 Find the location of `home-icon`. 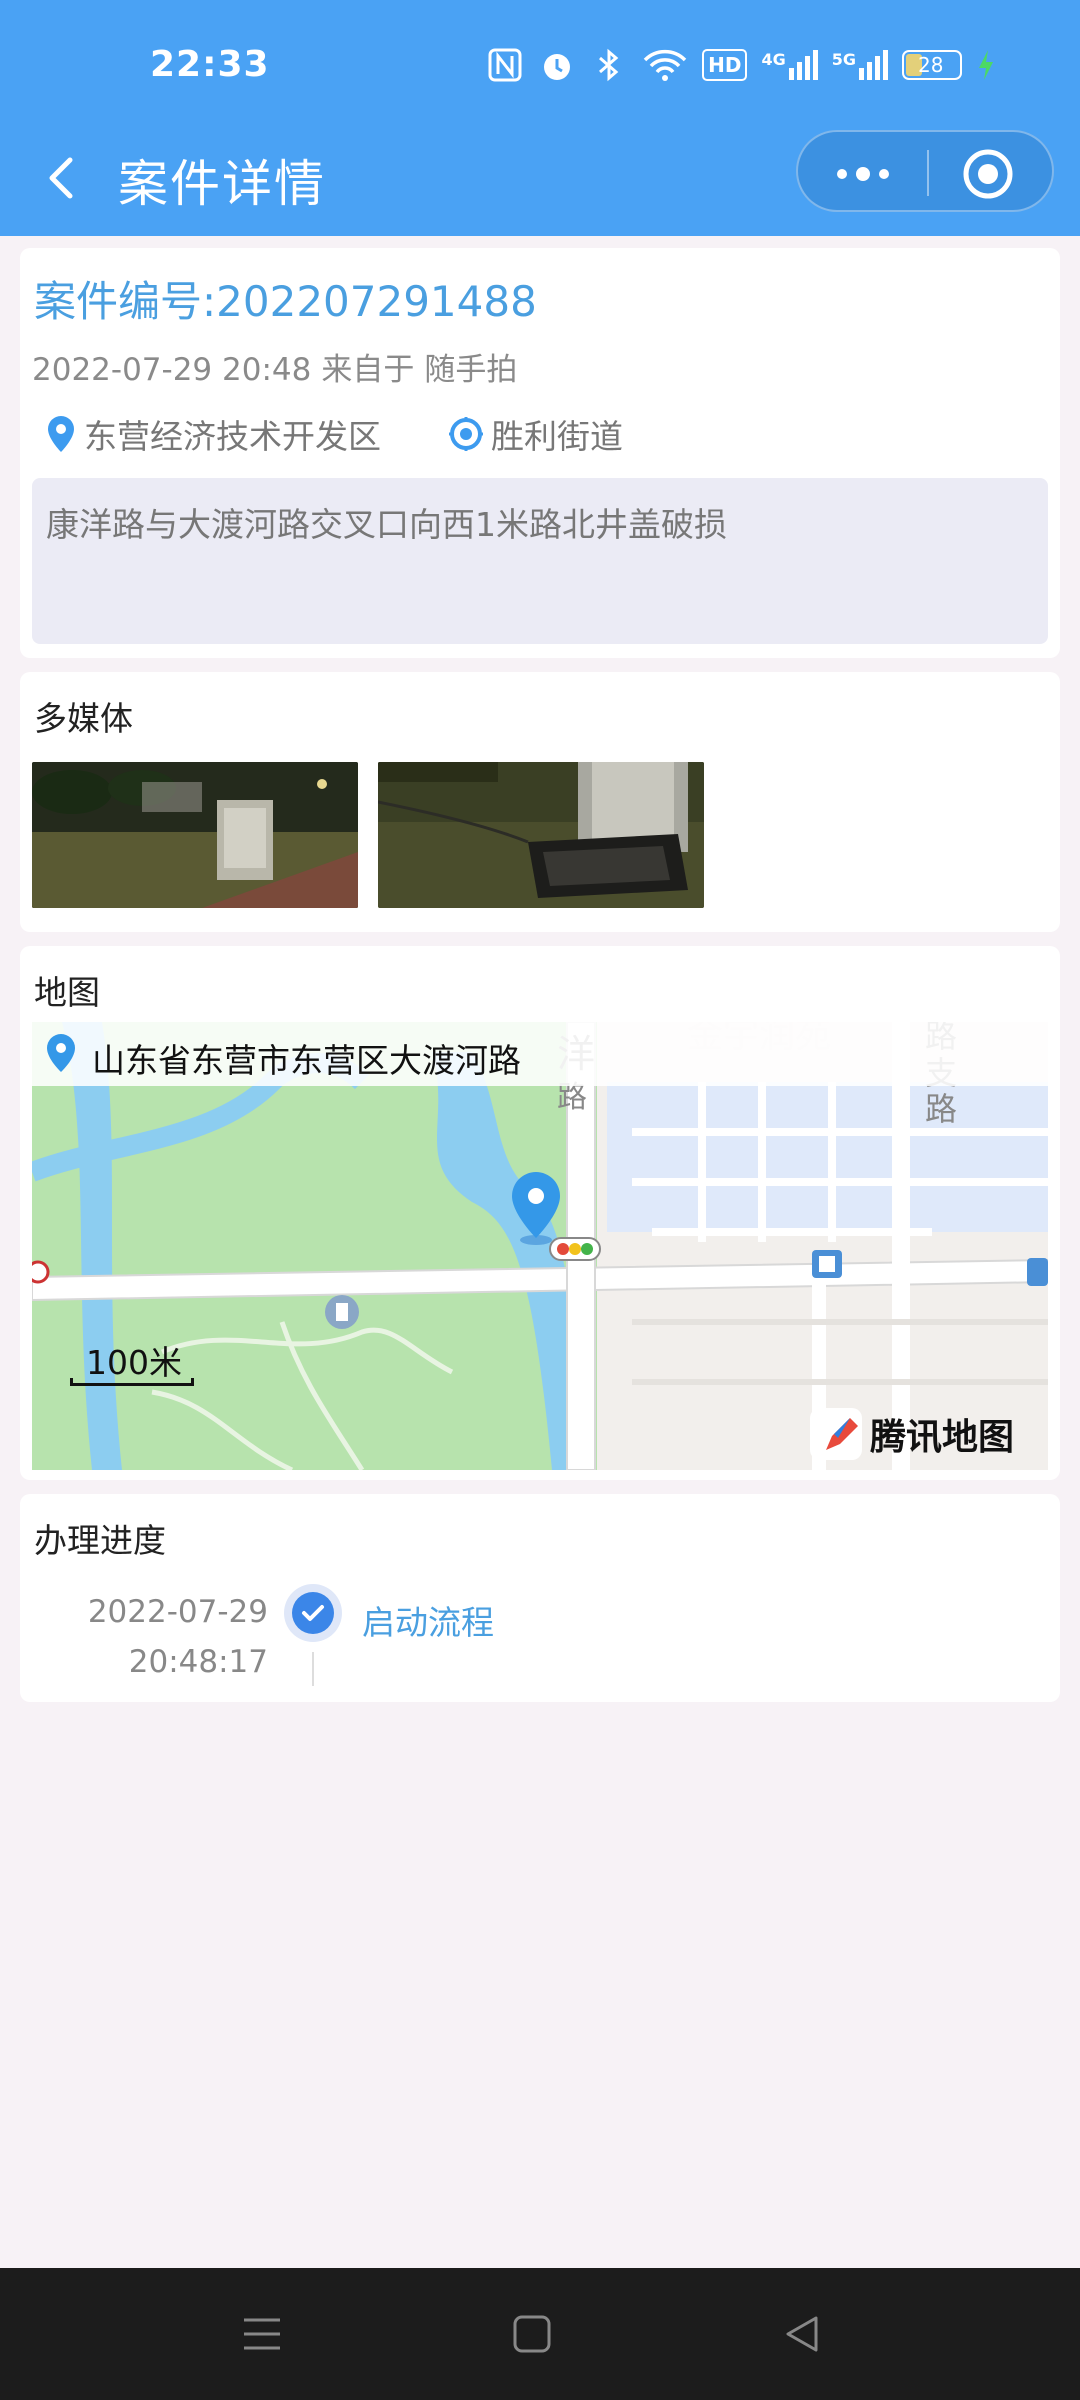

home-icon is located at coordinates (532, 2334).